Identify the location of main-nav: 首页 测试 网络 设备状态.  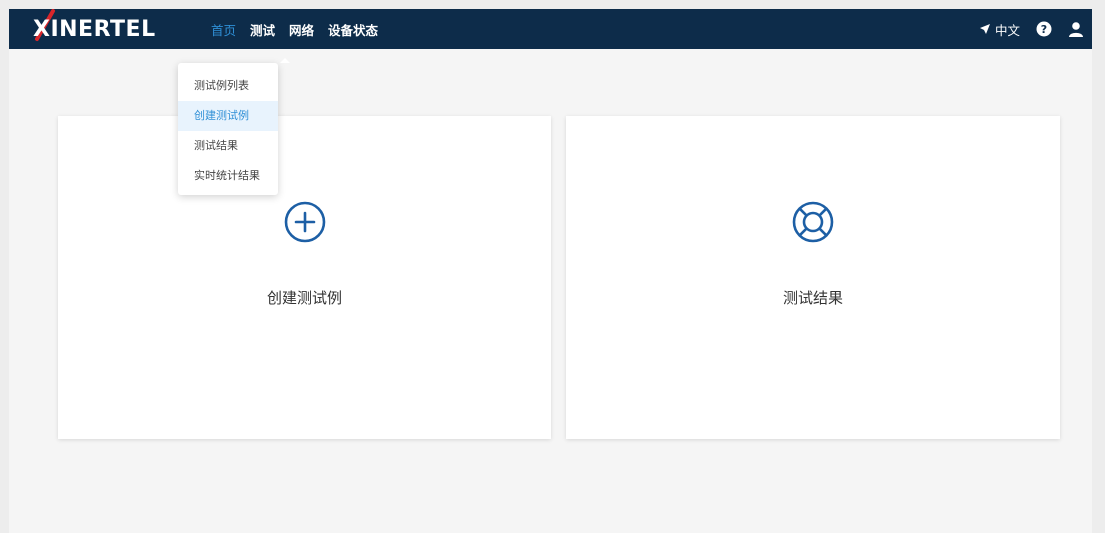
(301, 29).